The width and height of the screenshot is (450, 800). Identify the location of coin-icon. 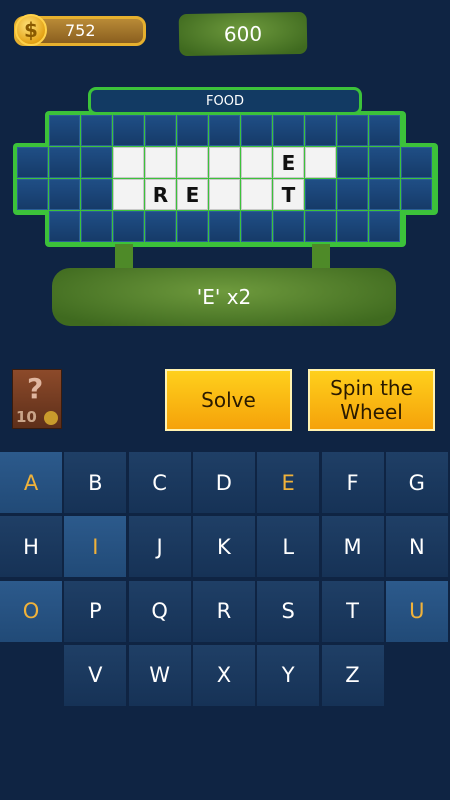
(51, 418).